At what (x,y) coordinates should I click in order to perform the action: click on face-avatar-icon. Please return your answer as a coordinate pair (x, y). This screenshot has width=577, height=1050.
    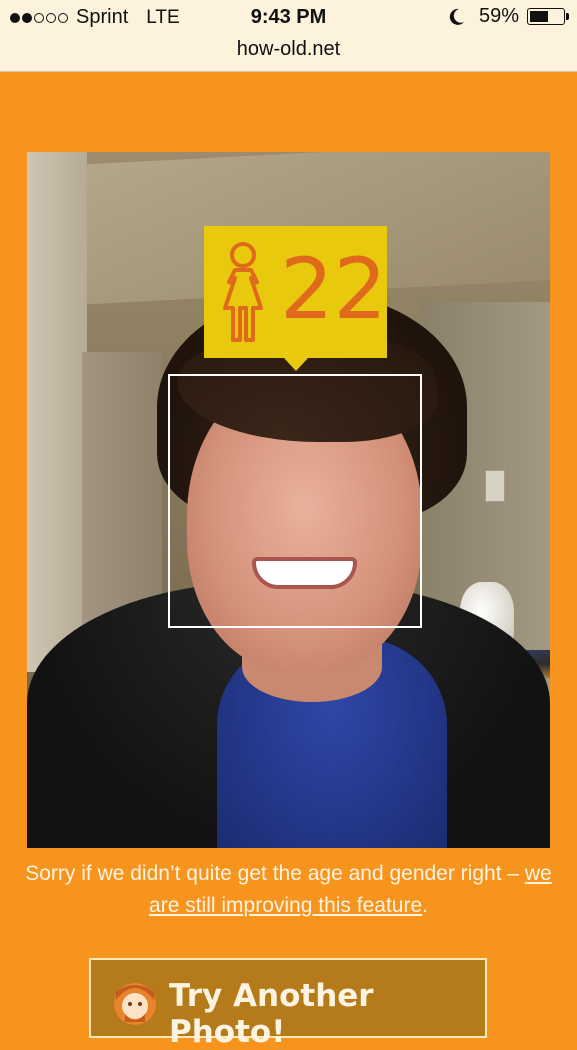
    Looking at the image, I should click on (135, 1004).